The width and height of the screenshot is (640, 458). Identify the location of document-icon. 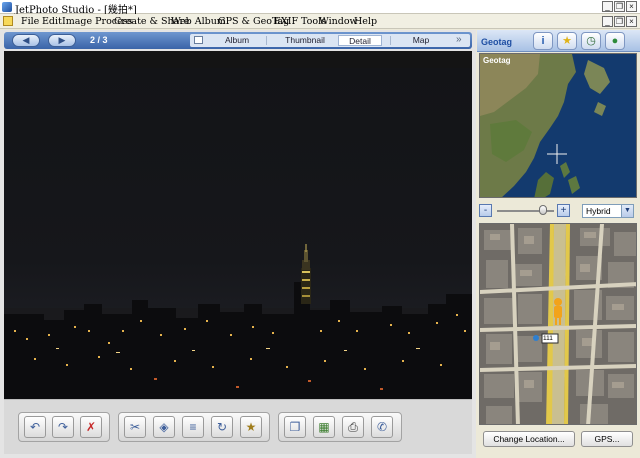
(8, 21).